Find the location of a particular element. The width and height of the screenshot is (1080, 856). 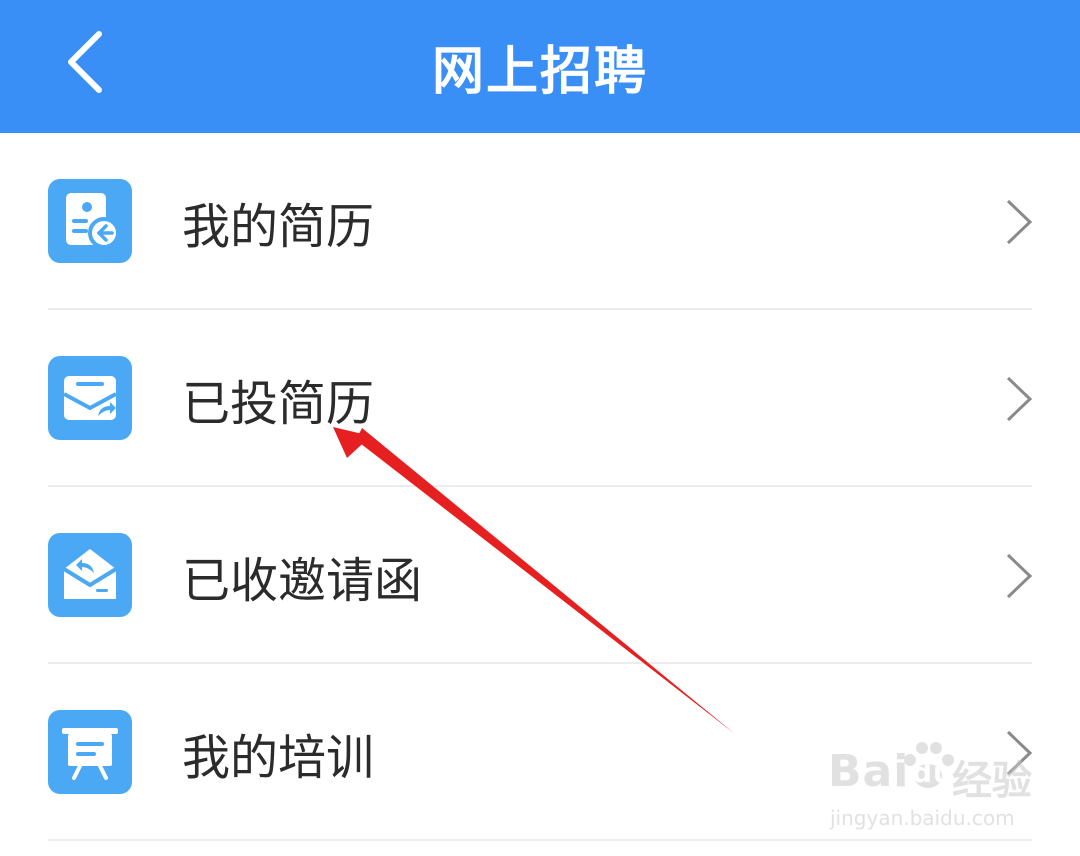

back-button is located at coordinates (85, 62).